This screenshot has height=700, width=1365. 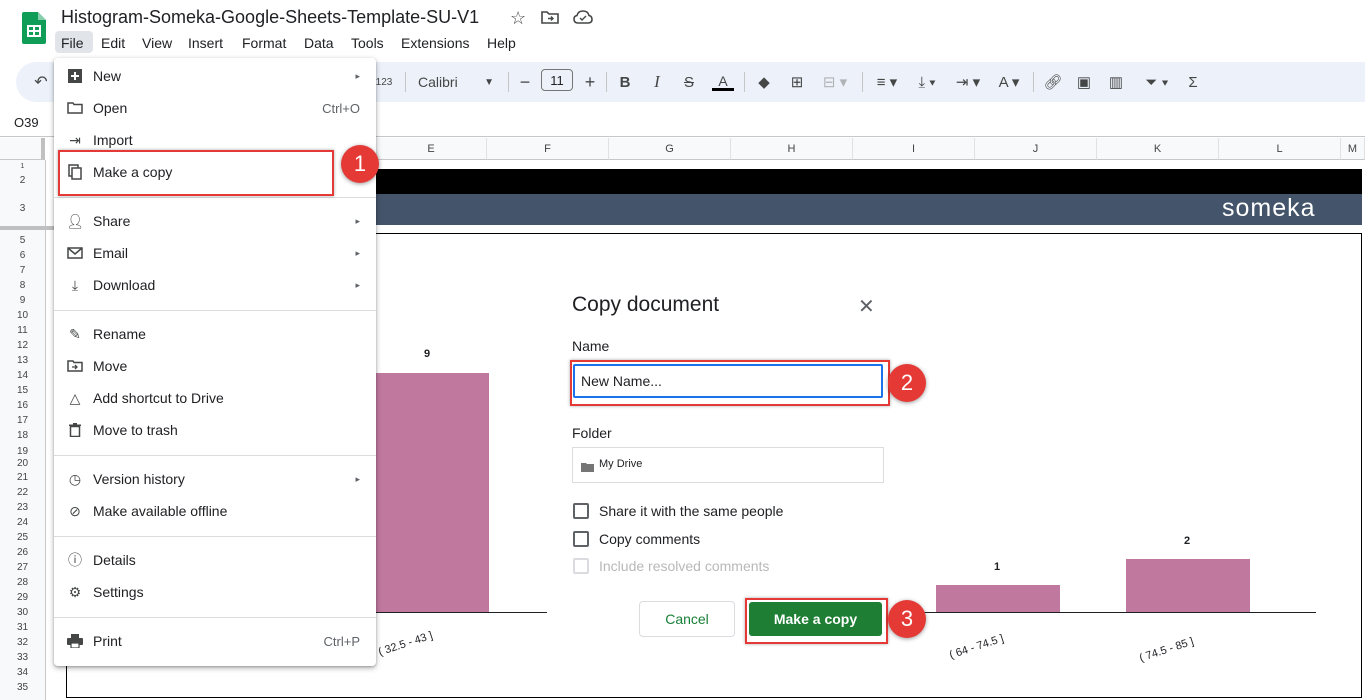 What do you see at coordinates (22, 451) in the screenshot?
I see `row-header-19: 19` at bounding box center [22, 451].